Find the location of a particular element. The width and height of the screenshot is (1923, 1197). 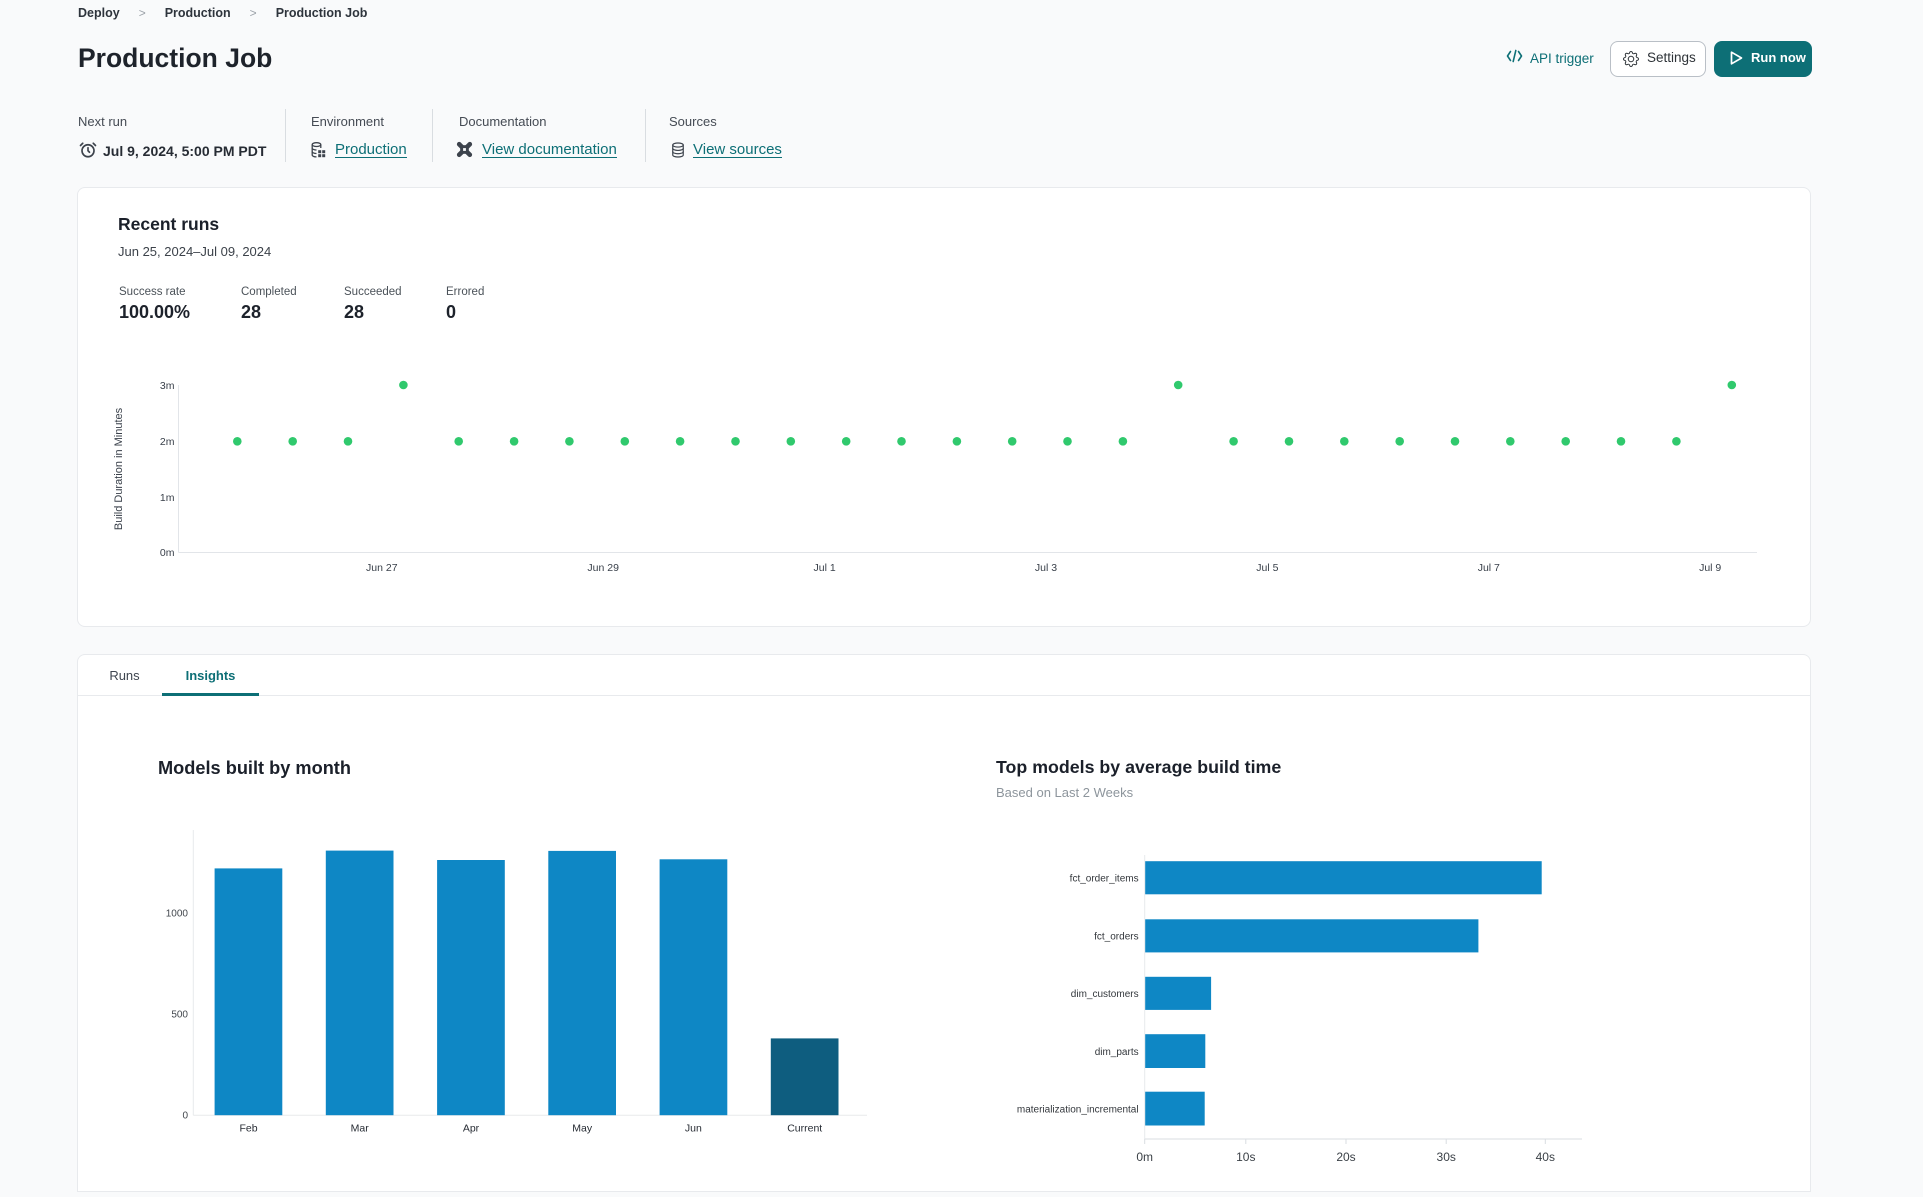

svg-text: 500 is located at coordinates (179, 1015).